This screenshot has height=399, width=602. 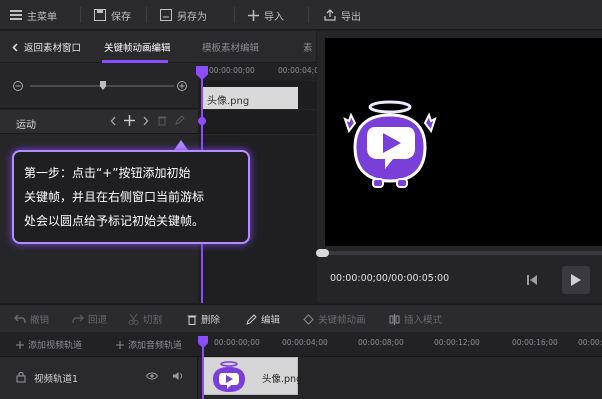 I want to click on cut-button: 切割, so click(x=145, y=319).